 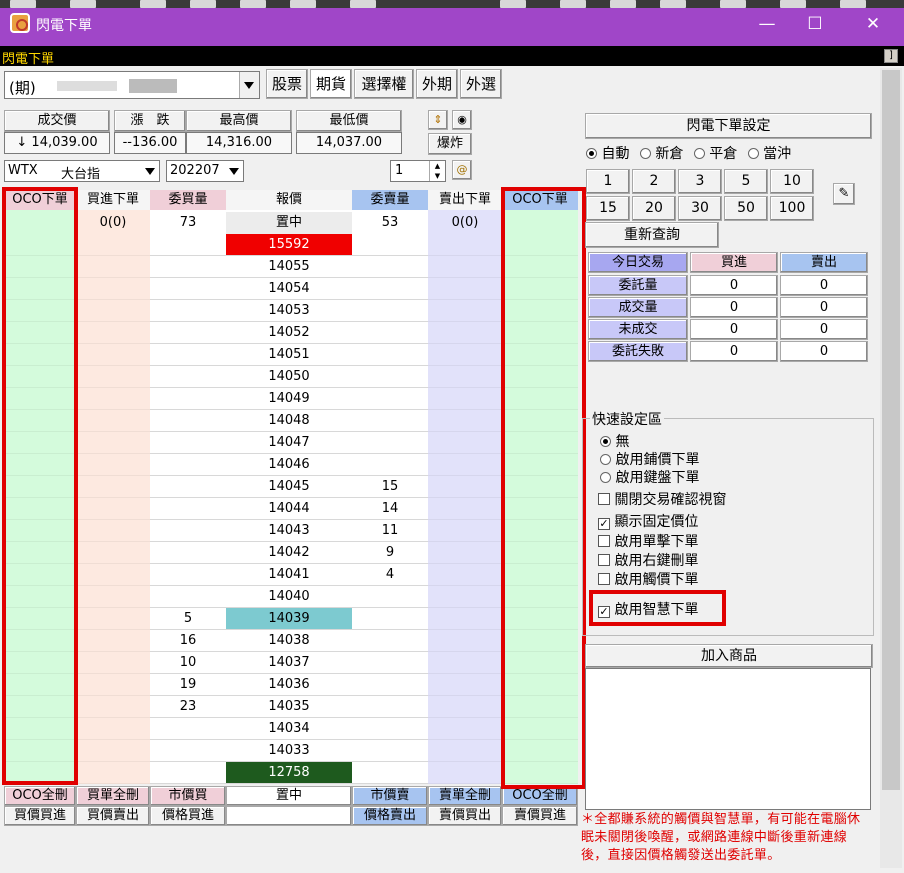 I want to click on eye-icon: ◉, so click(x=462, y=120).